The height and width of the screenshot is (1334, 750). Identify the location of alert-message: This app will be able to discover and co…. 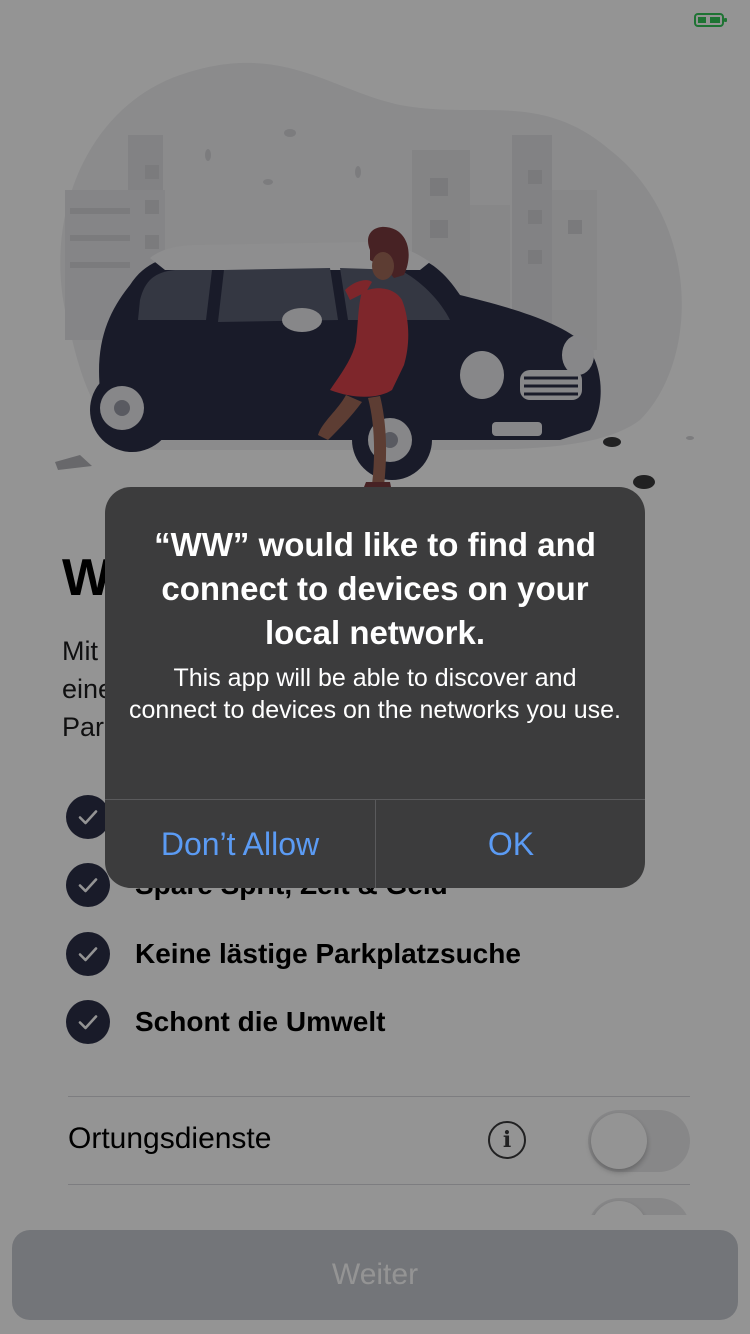
(375, 694).